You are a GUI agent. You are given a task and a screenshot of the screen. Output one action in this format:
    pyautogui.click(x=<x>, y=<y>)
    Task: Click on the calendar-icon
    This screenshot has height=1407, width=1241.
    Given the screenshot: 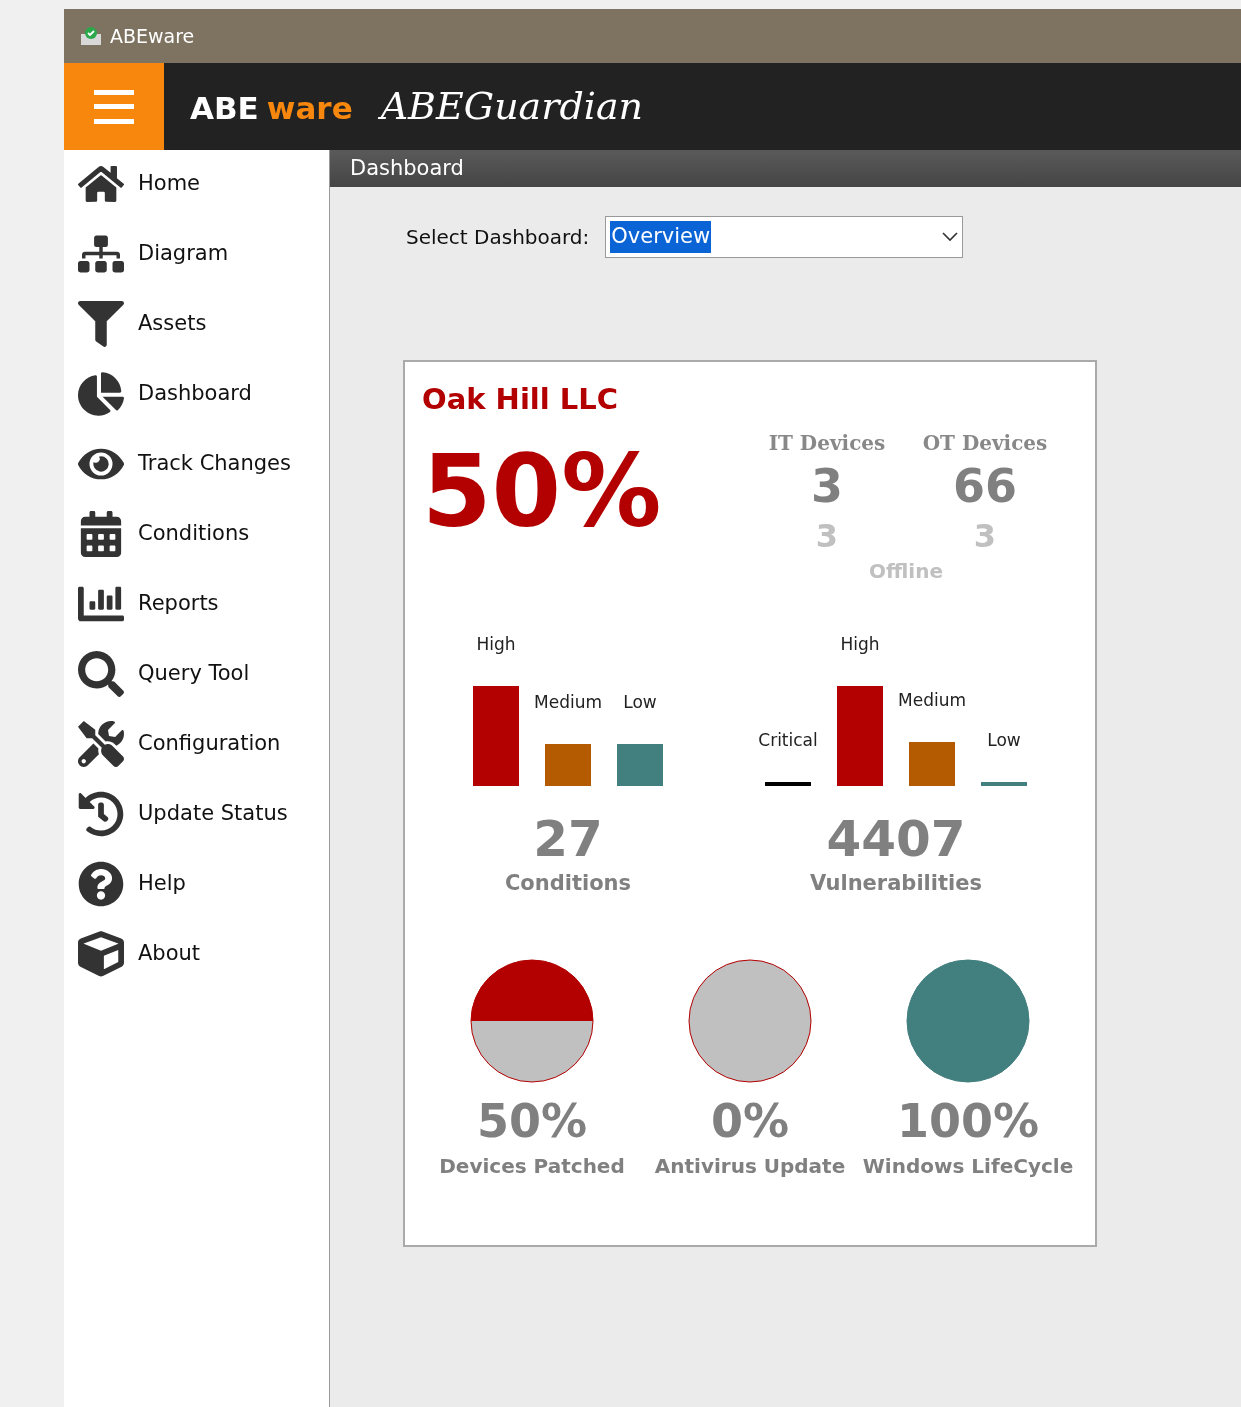 What is the action you would take?
    pyautogui.click(x=101, y=534)
    